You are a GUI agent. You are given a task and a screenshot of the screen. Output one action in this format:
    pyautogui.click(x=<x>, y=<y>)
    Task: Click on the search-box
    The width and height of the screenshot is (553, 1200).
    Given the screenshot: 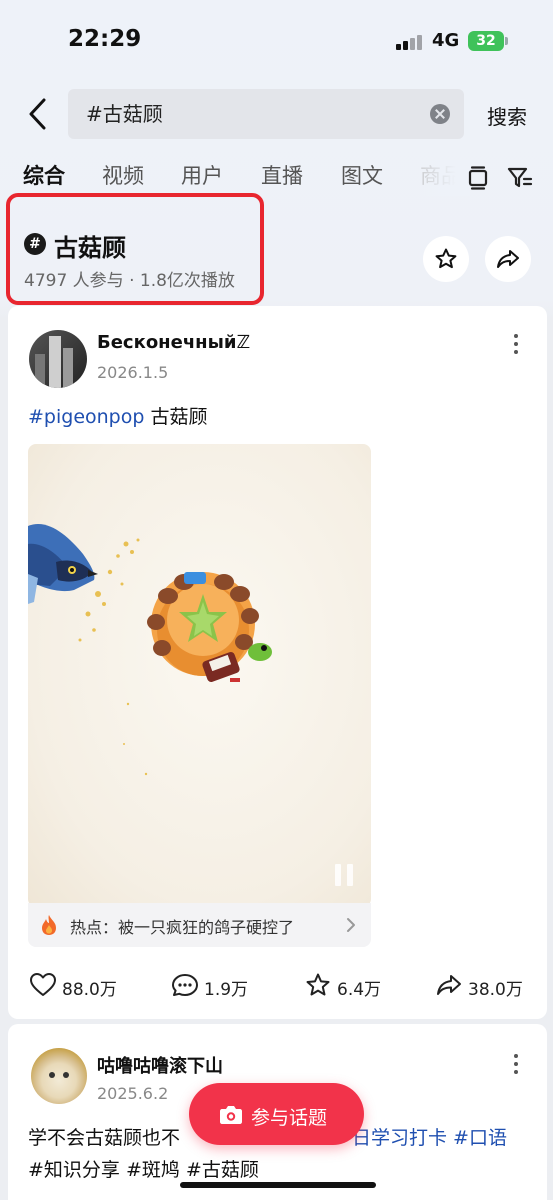 What is the action you would take?
    pyautogui.click(x=266, y=114)
    